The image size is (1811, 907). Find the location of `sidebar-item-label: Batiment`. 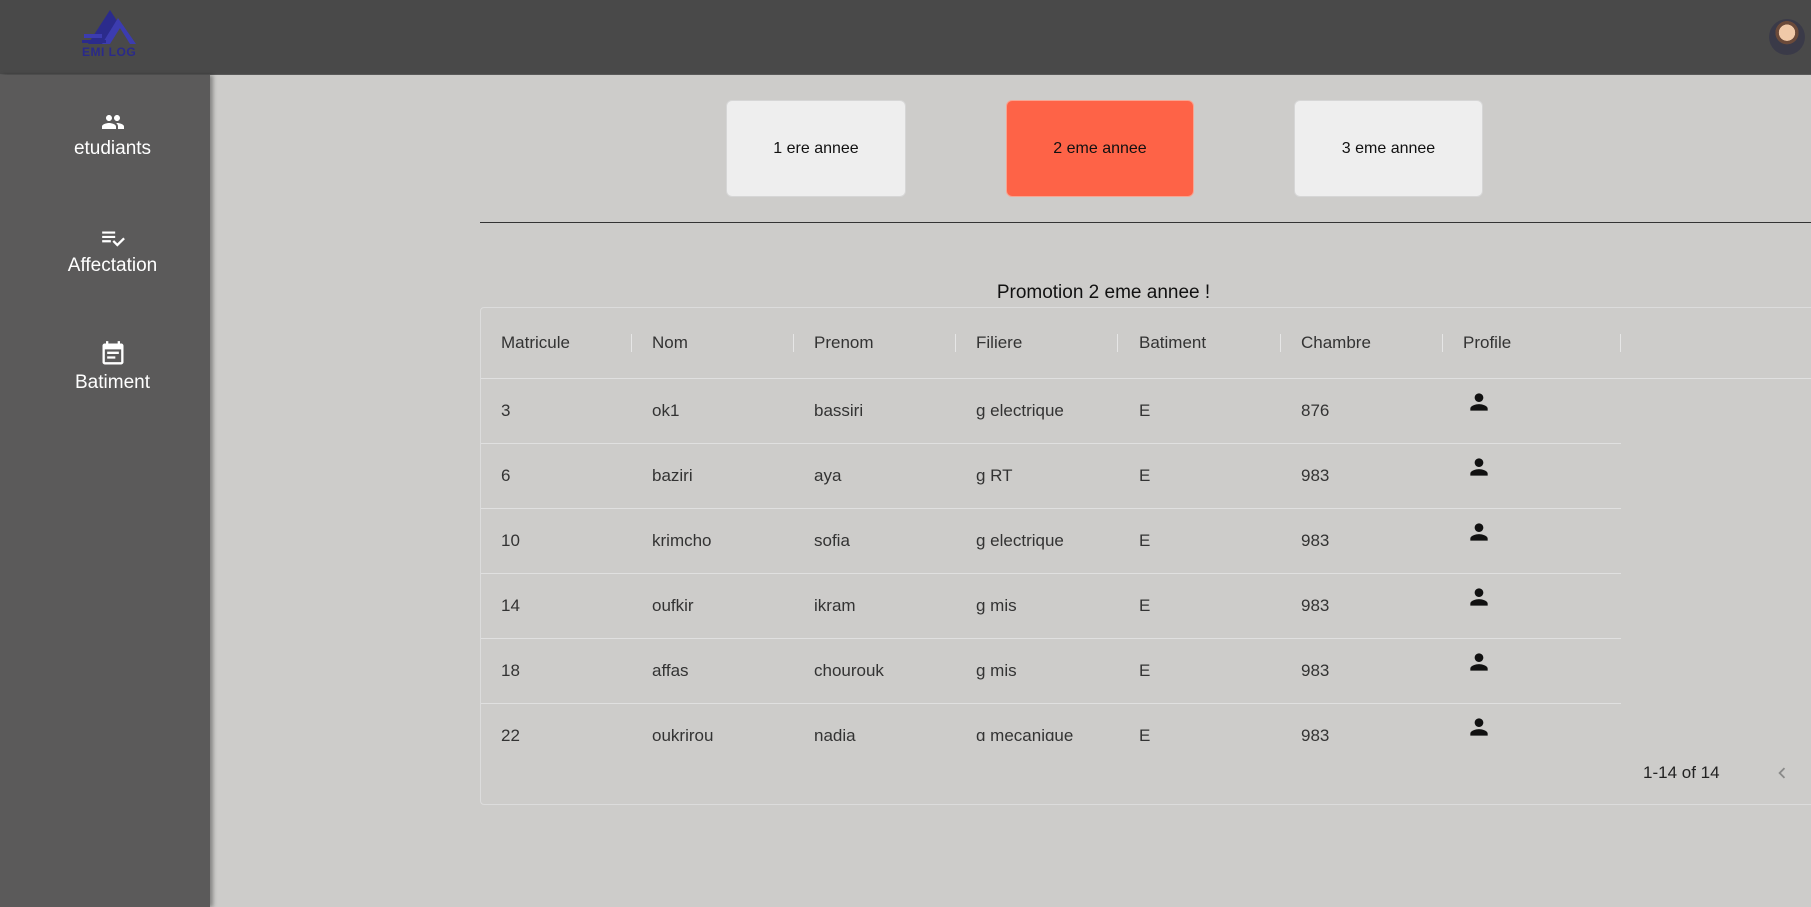

sidebar-item-label: Batiment is located at coordinates (112, 382).